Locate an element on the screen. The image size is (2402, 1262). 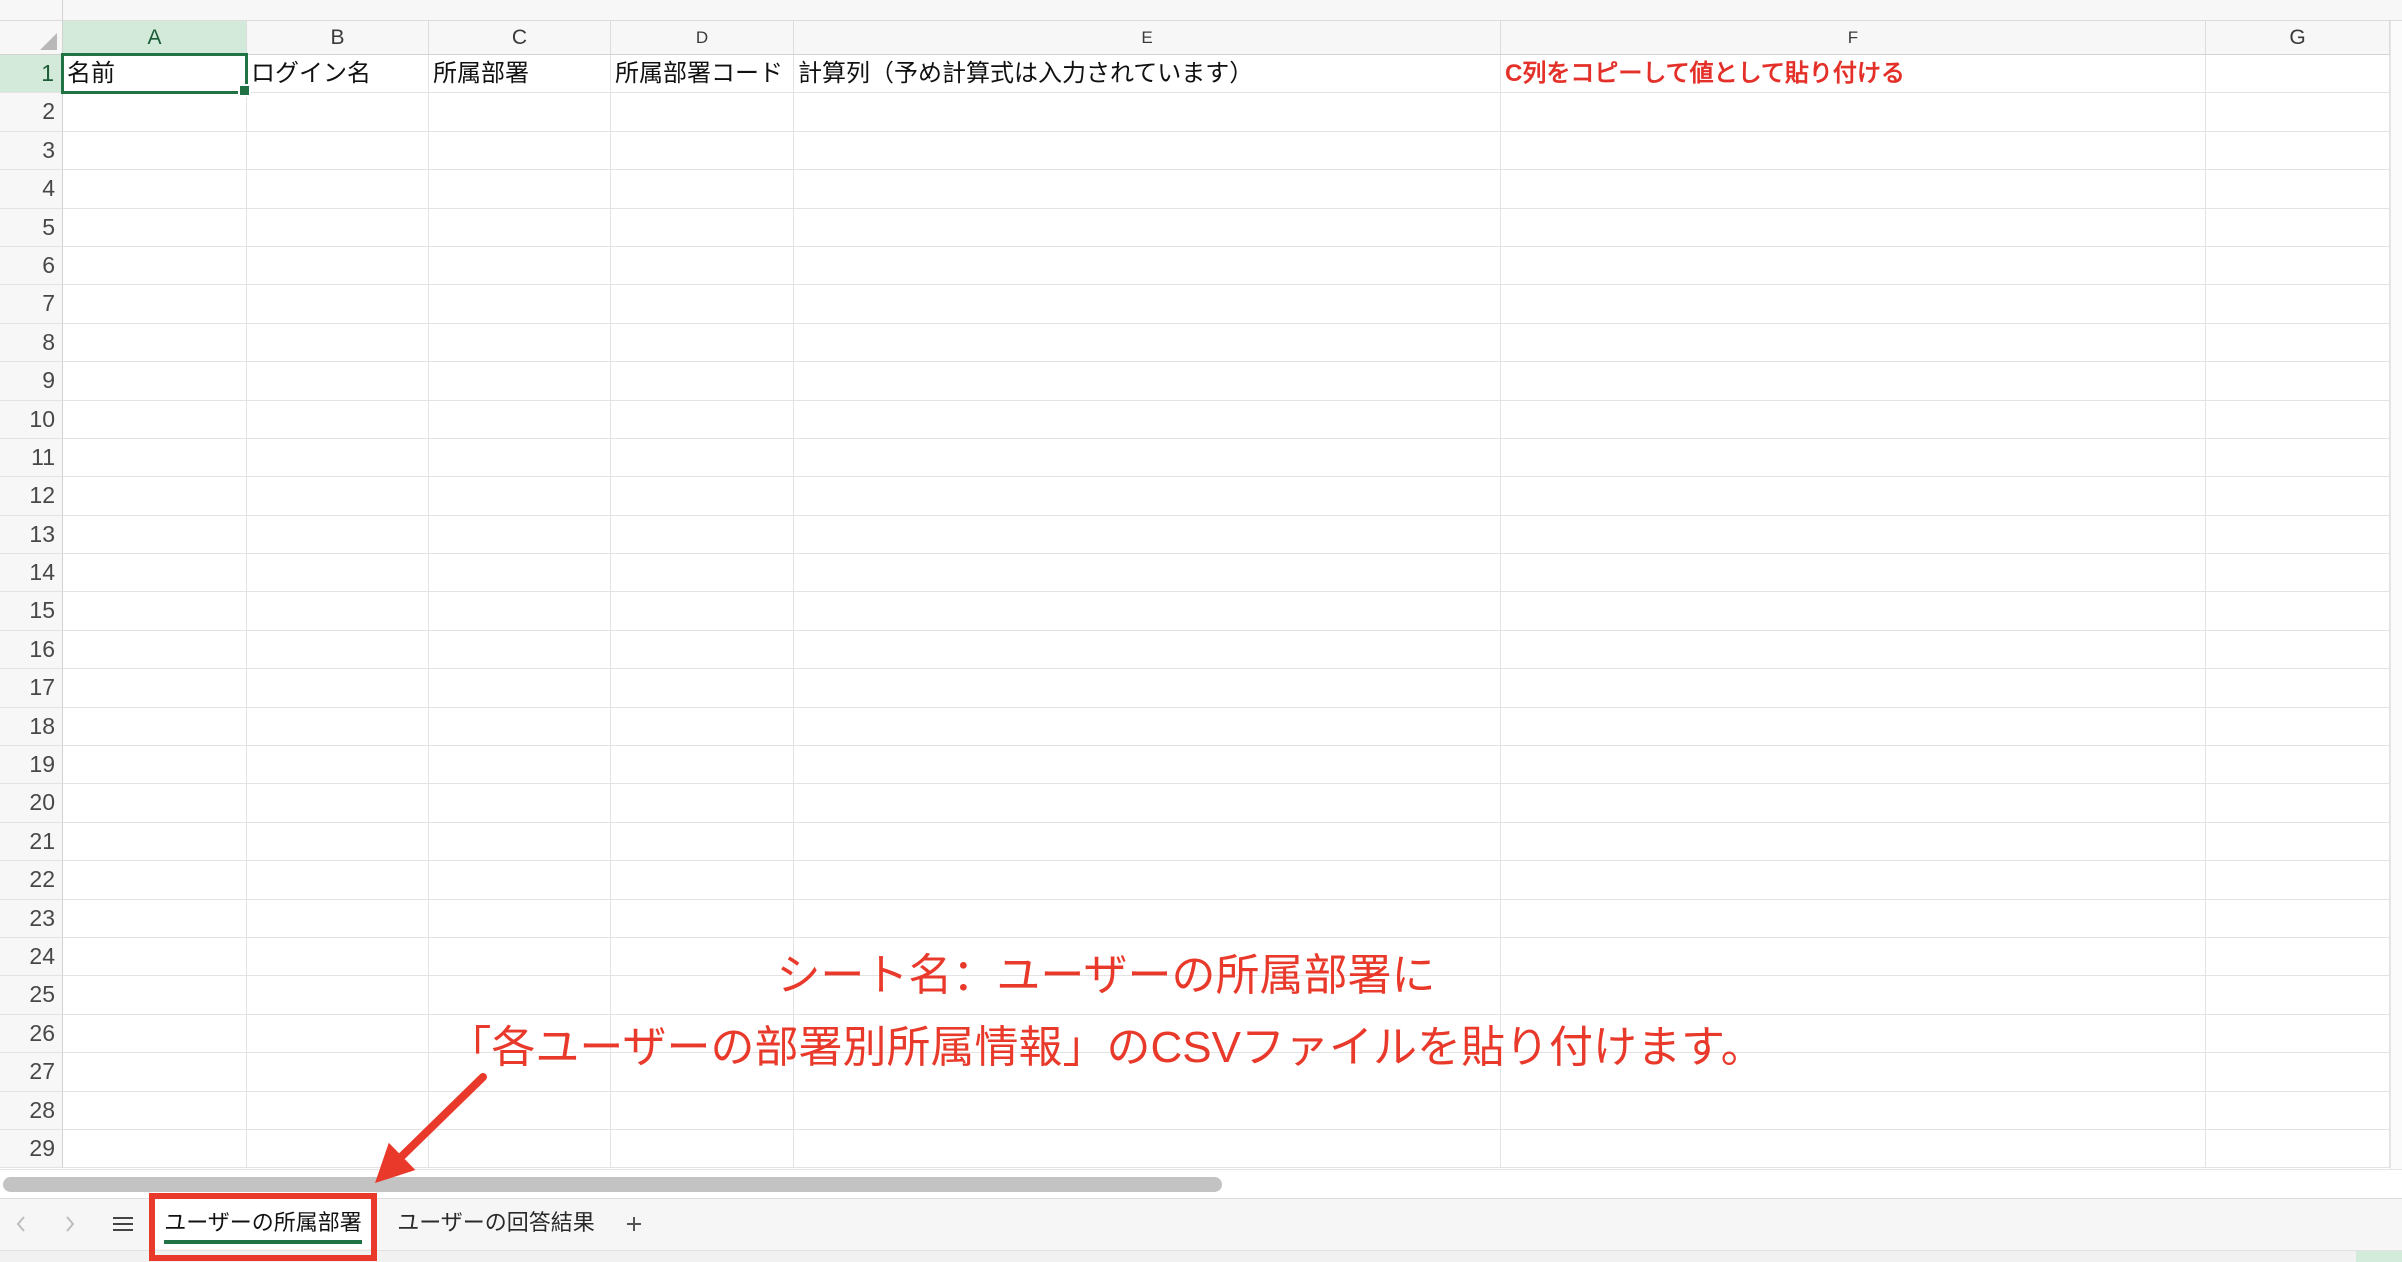
cell-e6 is located at coordinates (1147, 266).